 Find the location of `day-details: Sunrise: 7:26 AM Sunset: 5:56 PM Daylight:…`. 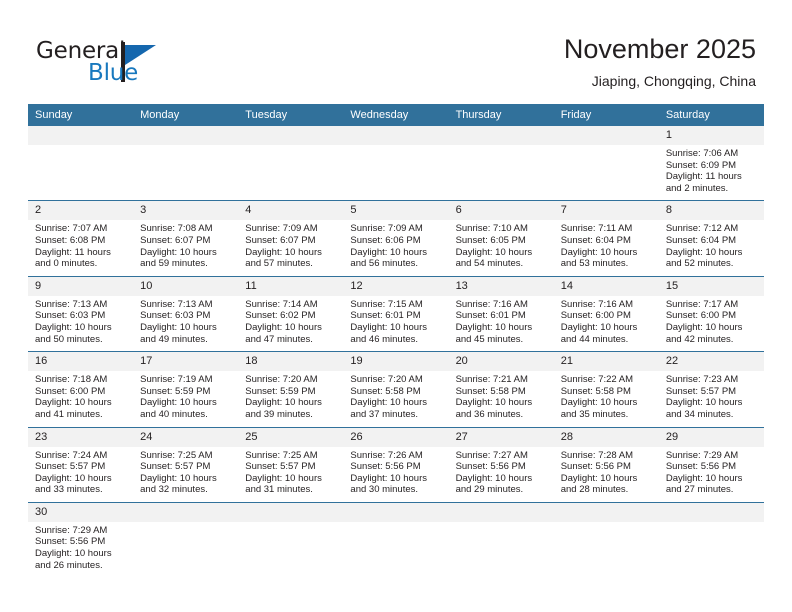

day-details: Sunrise: 7:26 AM Sunset: 5:56 PM Daylight:… is located at coordinates (395, 474).